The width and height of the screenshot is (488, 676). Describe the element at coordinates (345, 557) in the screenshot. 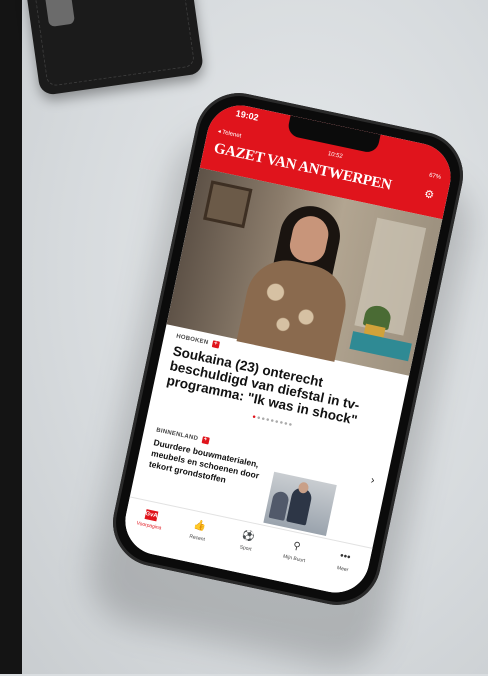

I see `more-icon: •••` at that location.